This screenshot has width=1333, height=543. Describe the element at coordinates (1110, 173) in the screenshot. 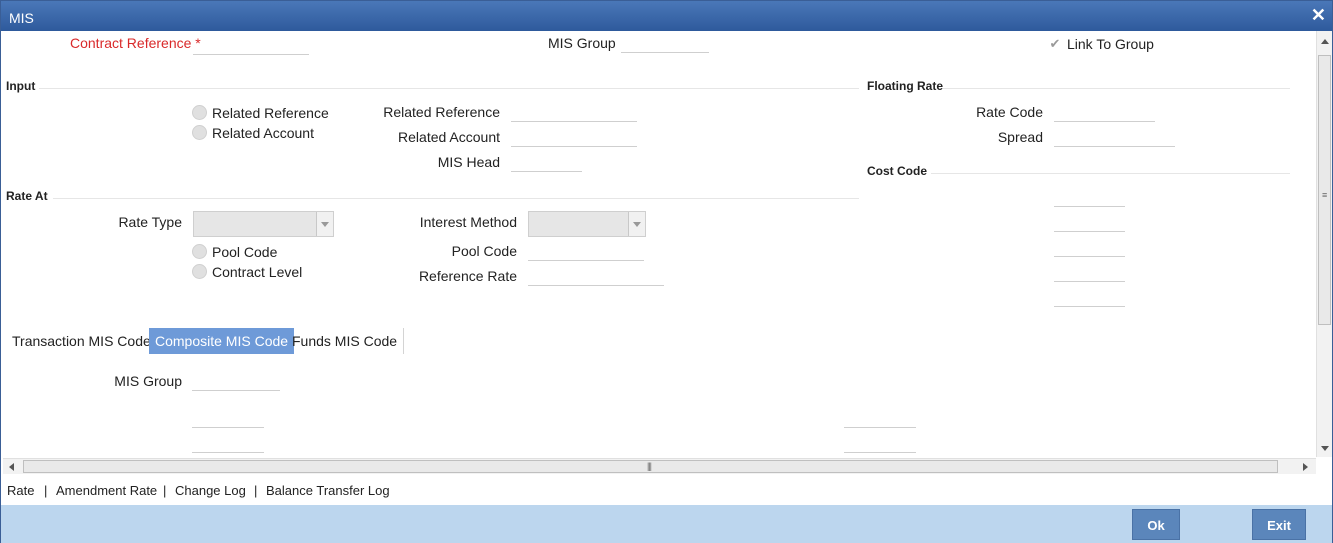

I see `cost-code-divider` at that location.